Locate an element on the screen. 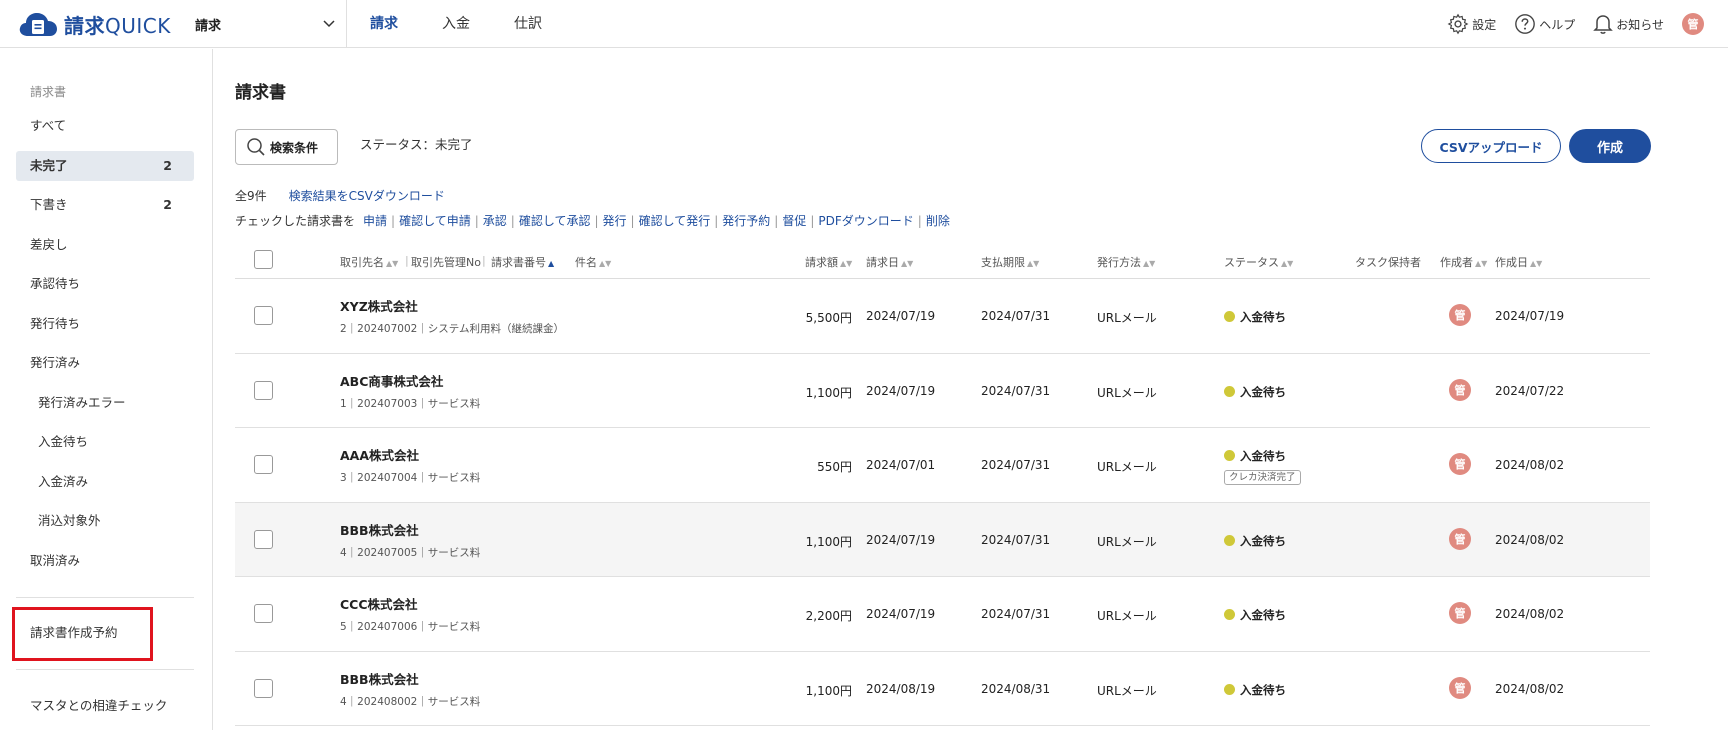  due-date: 2024/07/31 is located at coordinates (1016, 316).